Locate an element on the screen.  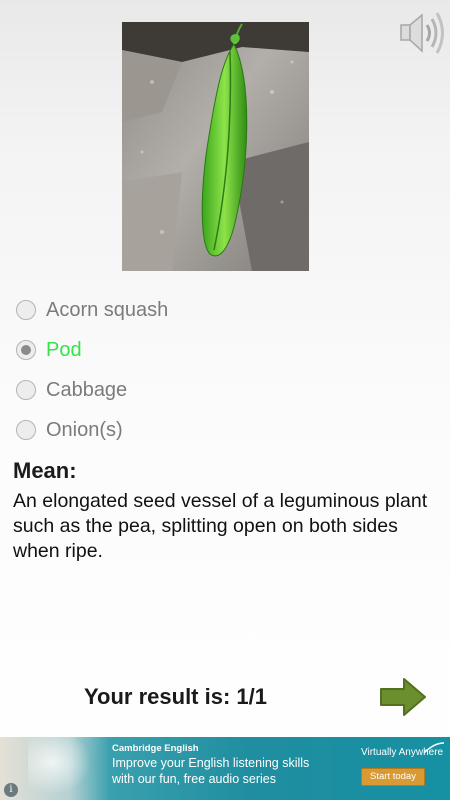
option-label: Pod is located at coordinates (64, 349).